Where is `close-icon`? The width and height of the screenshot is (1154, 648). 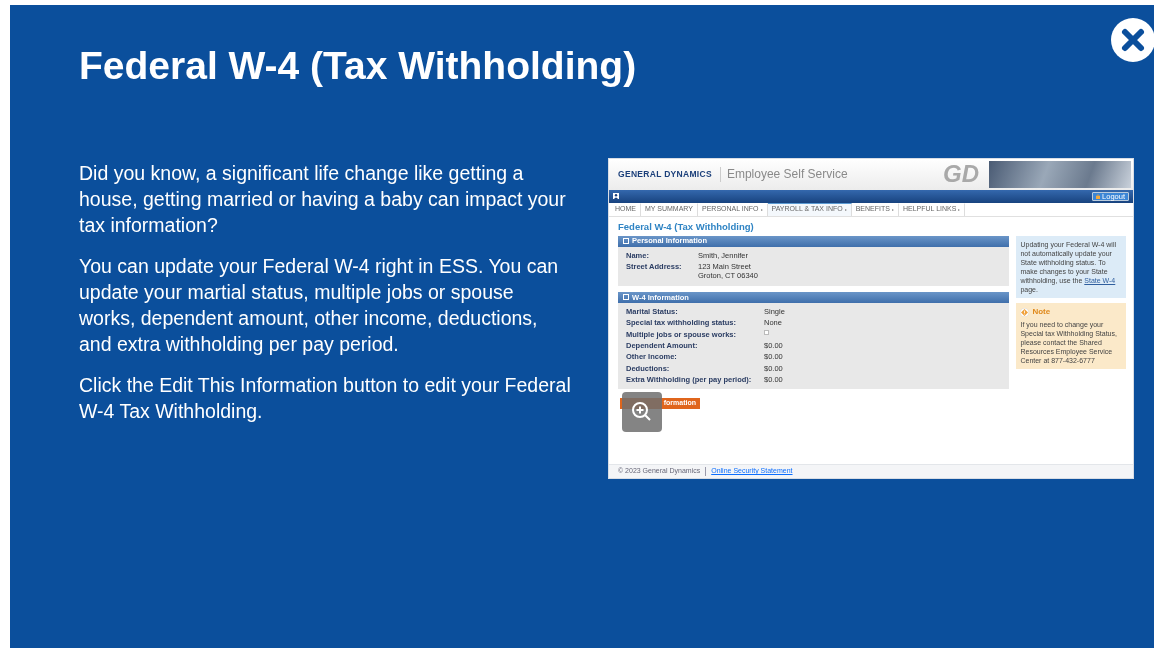 close-icon is located at coordinates (1132, 40).